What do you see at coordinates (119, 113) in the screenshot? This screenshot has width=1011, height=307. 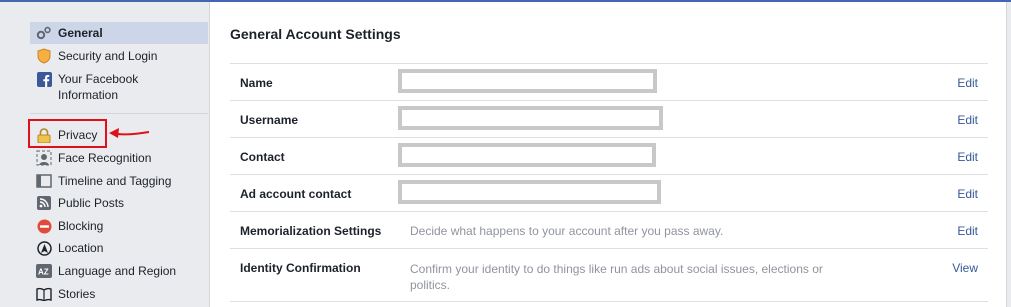 I see `sidebar-divider` at bounding box center [119, 113].